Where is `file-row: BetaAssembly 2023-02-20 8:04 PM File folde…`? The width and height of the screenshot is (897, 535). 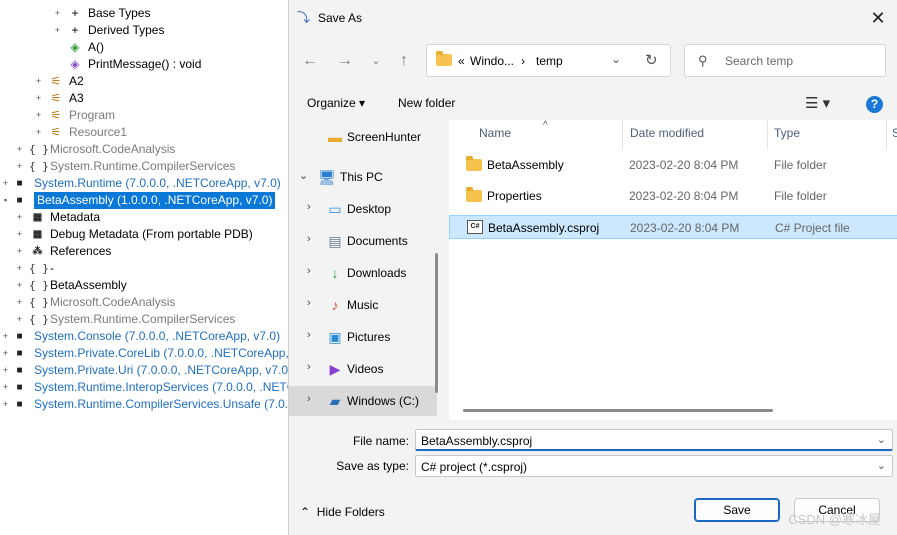 file-row: BetaAssembly 2023-02-20 8:04 PM File folde… is located at coordinates (673, 165).